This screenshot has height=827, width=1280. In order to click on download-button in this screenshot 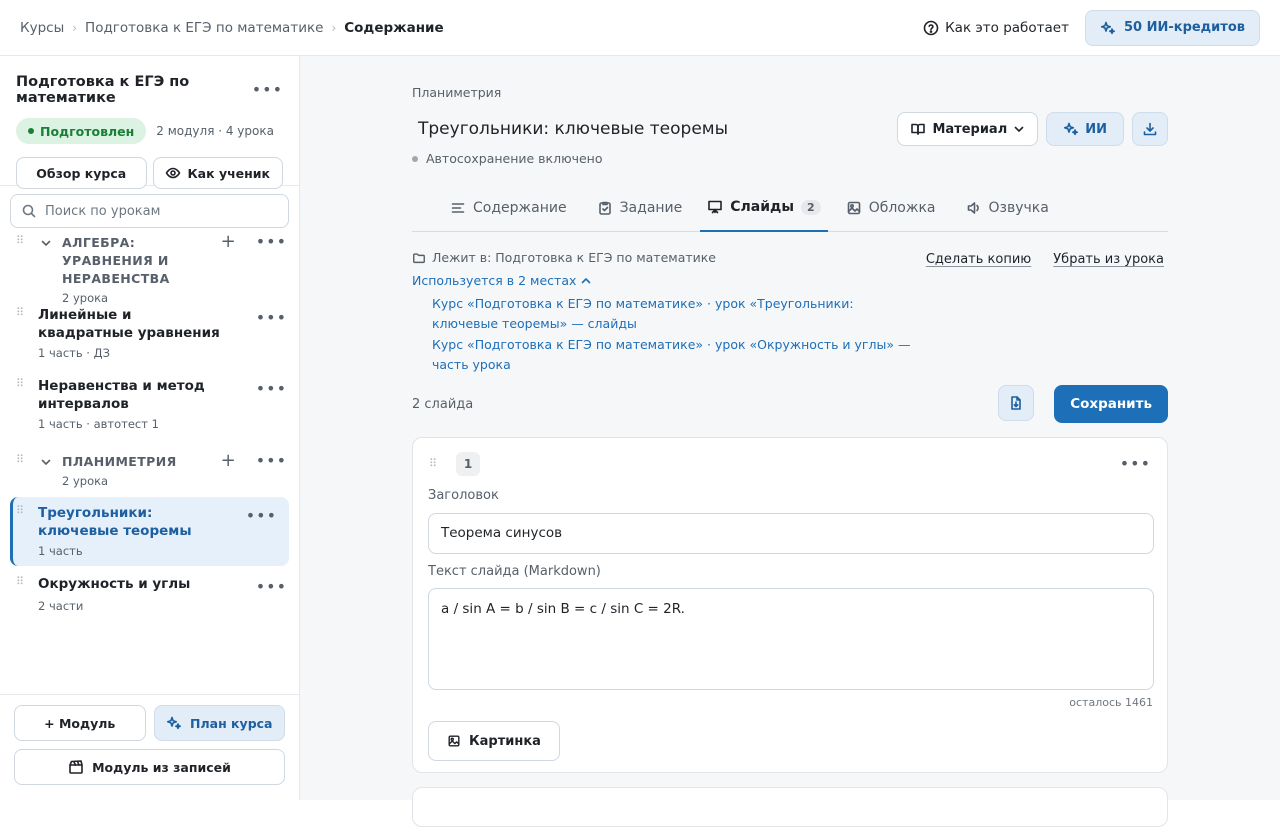, I will do `click(1150, 129)`.